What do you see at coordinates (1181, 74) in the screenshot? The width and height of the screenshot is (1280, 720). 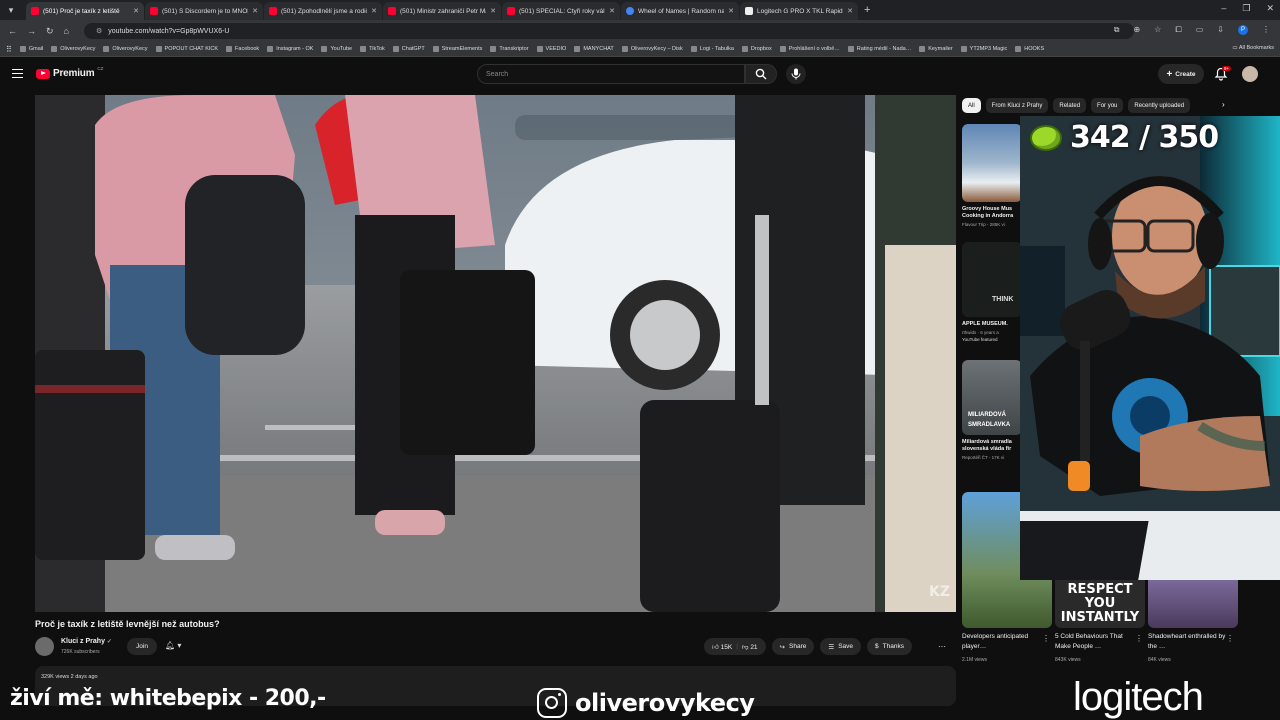 I see `create-button: + Create` at bounding box center [1181, 74].